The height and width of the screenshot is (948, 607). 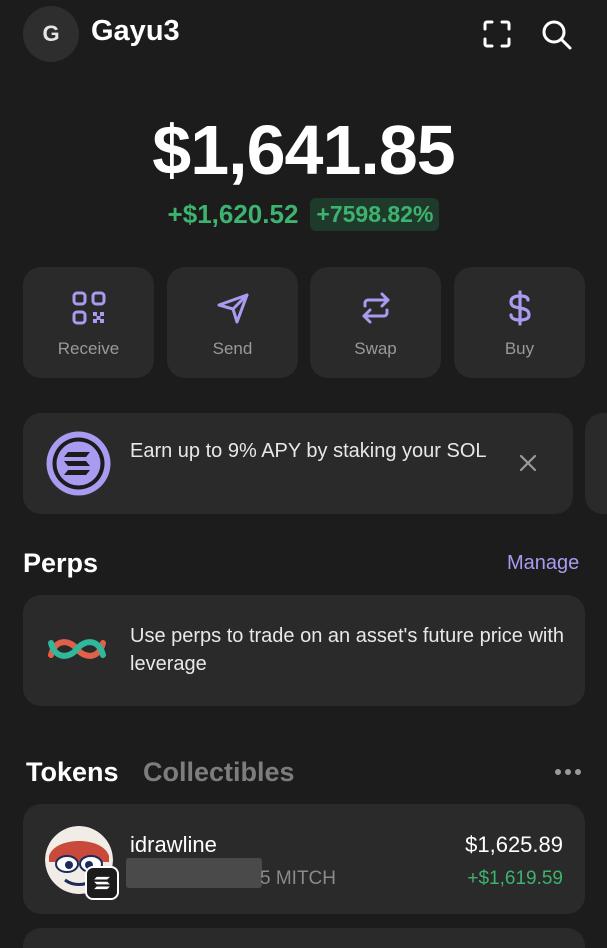 What do you see at coordinates (233, 308) in the screenshot?
I see `send-icon` at bounding box center [233, 308].